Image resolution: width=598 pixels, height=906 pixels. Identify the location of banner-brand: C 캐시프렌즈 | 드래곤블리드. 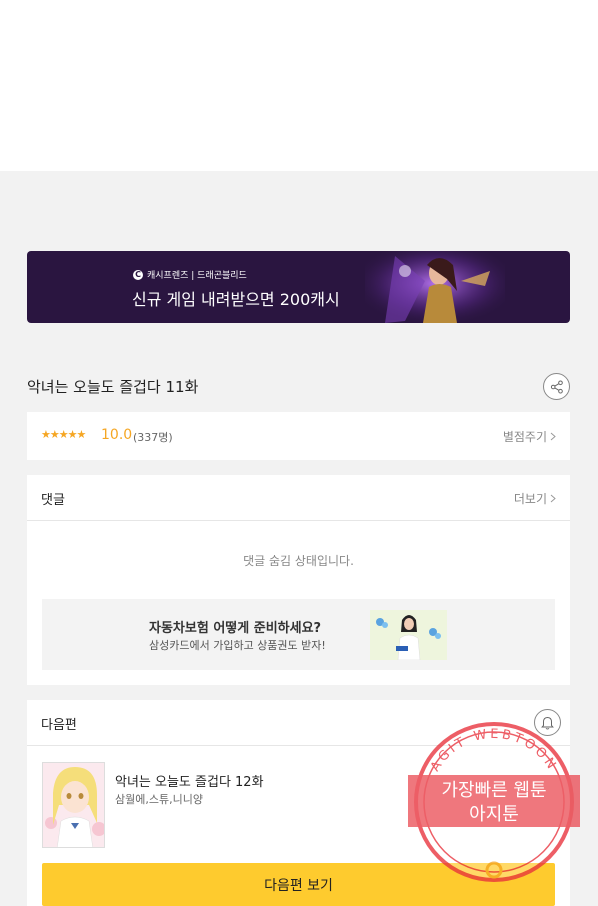
(190, 274).